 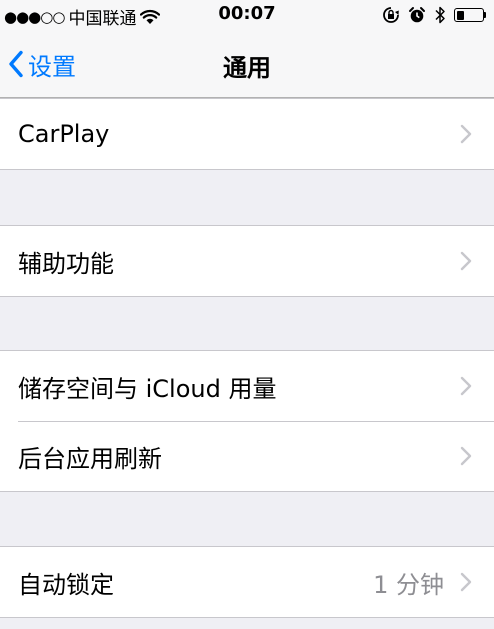 I want to click on settings-group-carplay: CarPlay, so click(x=247, y=134).